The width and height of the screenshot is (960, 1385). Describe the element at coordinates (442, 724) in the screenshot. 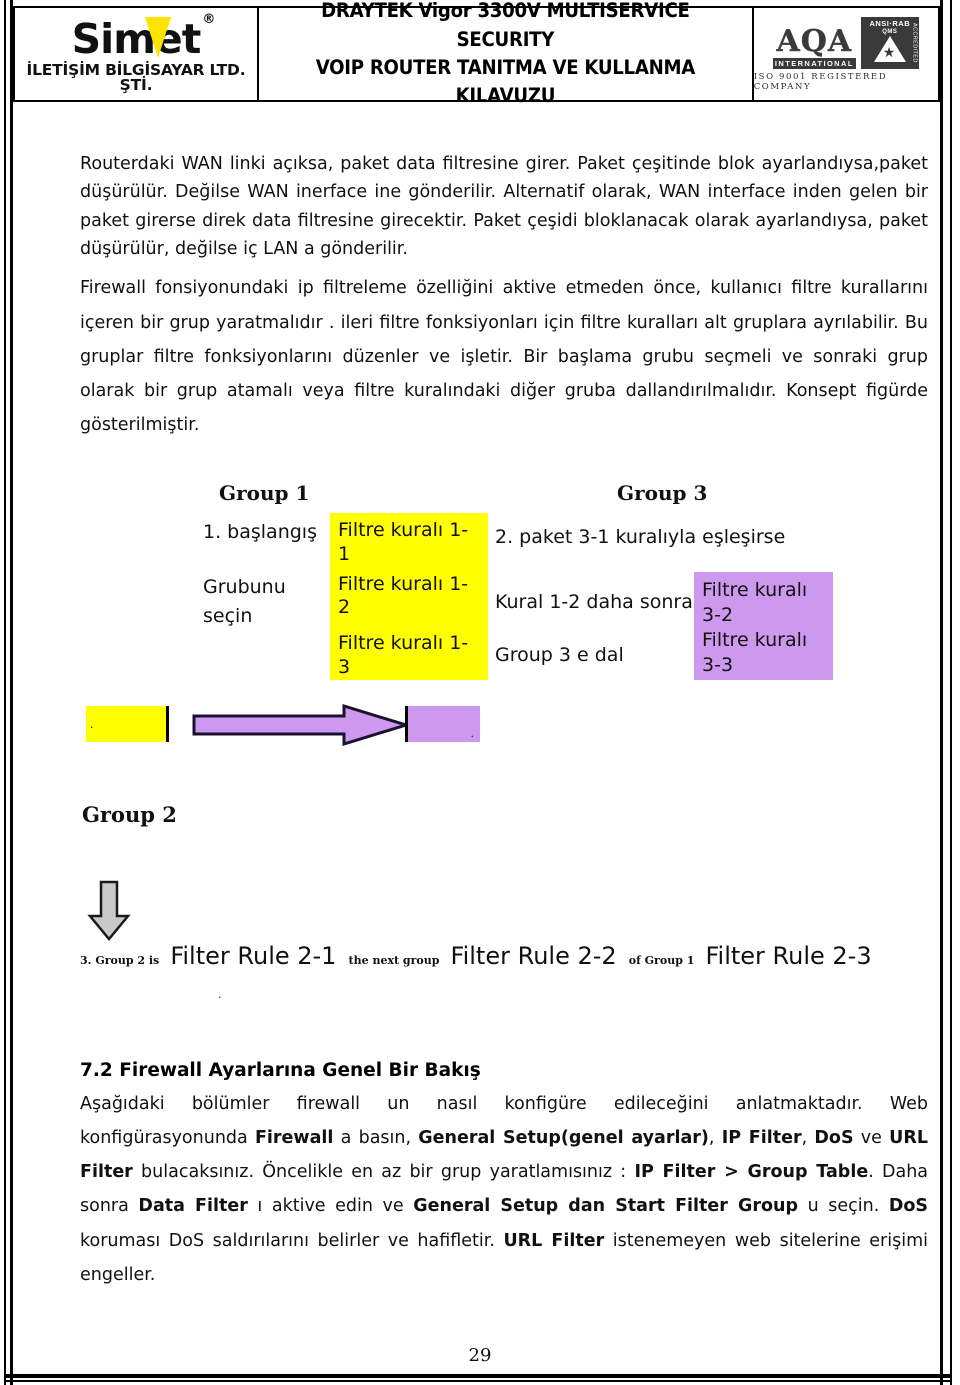

I see `legend-purple-swatch: .` at that location.